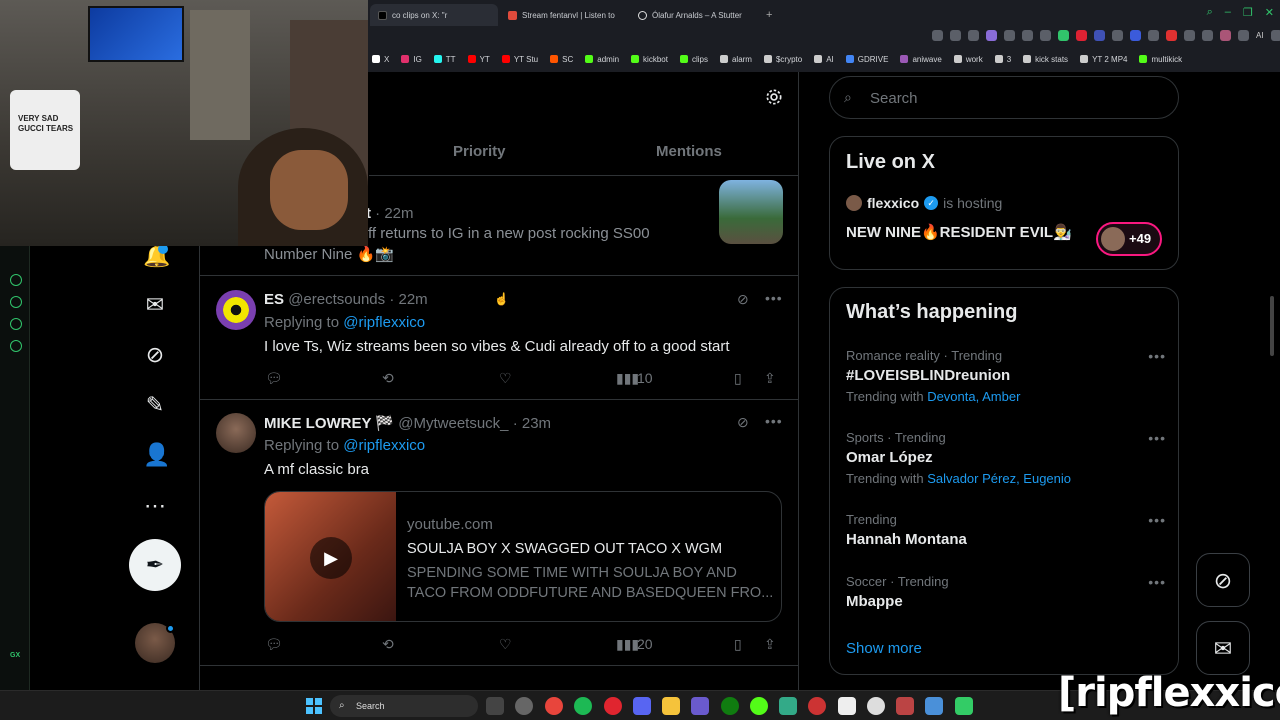 The image size is (1280, 720). Describe the element at coordinates (769, 15) in the screenshot. I see `new-tab-button: +` at that location.